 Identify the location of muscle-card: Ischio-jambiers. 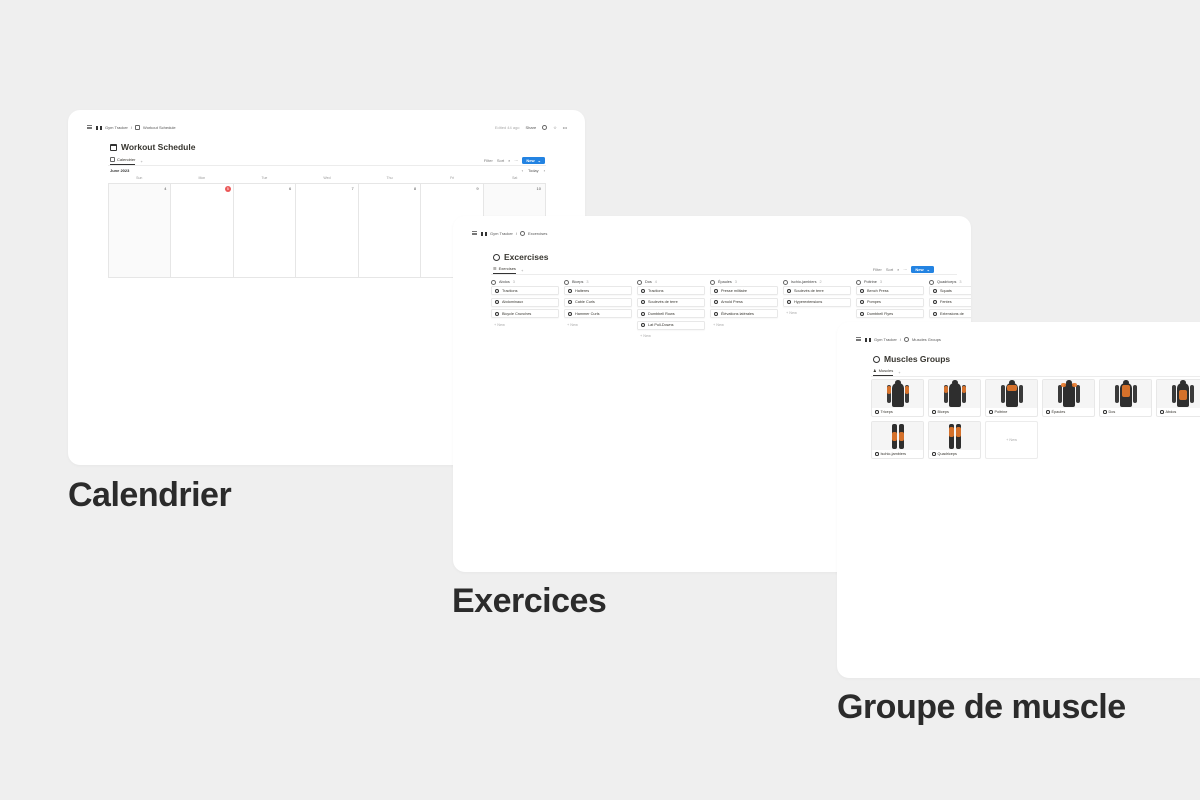
(897, 440).